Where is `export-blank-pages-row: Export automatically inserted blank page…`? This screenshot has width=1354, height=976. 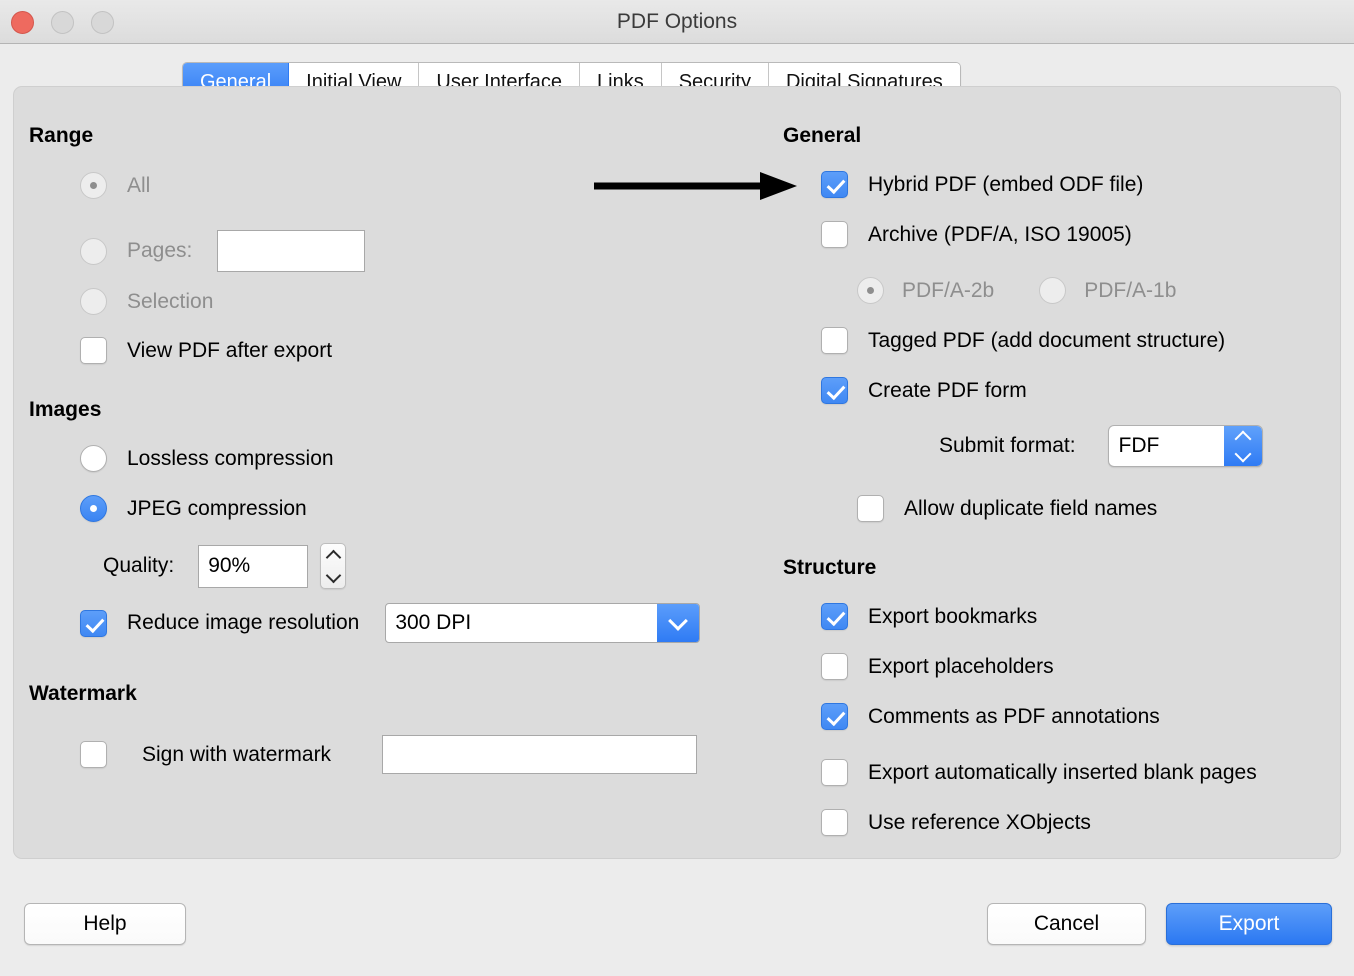 export-blank-pages-row: Export automatically inserted blank page… is located at coordinates (1039, 772).